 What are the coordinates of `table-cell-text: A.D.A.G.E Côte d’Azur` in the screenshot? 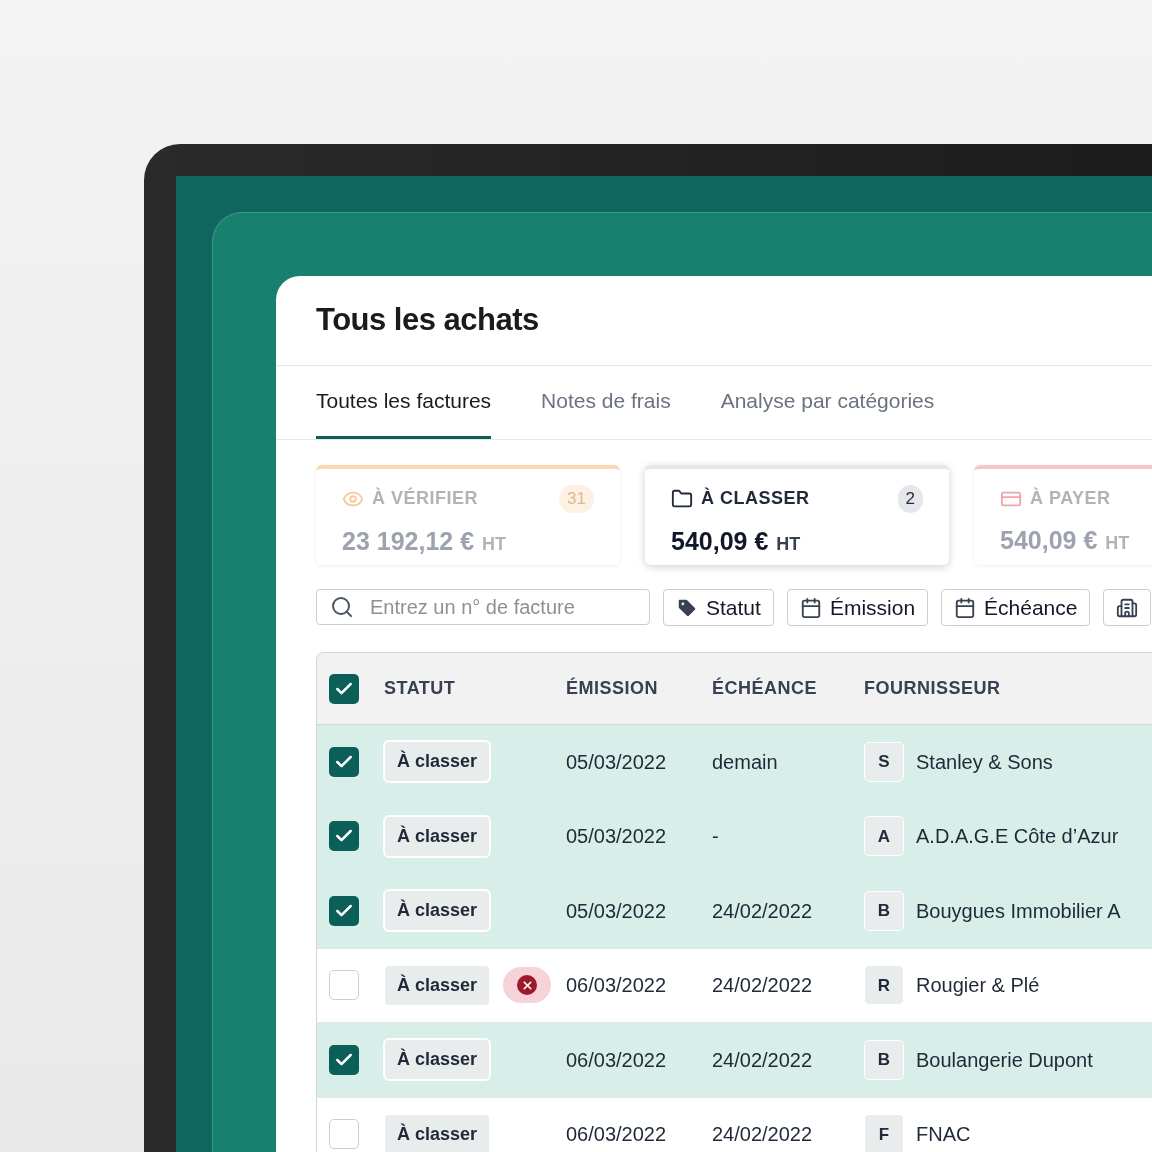 It's located at (1017, 837).